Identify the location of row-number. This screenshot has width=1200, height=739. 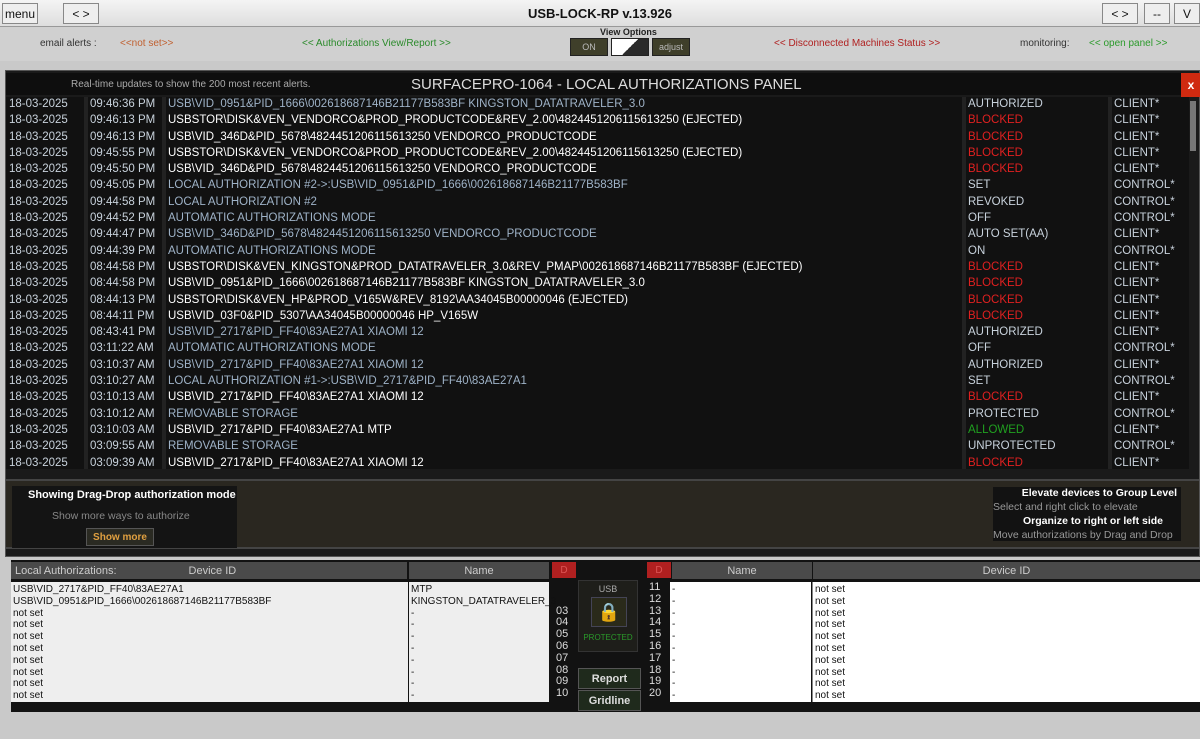
(566, 600).